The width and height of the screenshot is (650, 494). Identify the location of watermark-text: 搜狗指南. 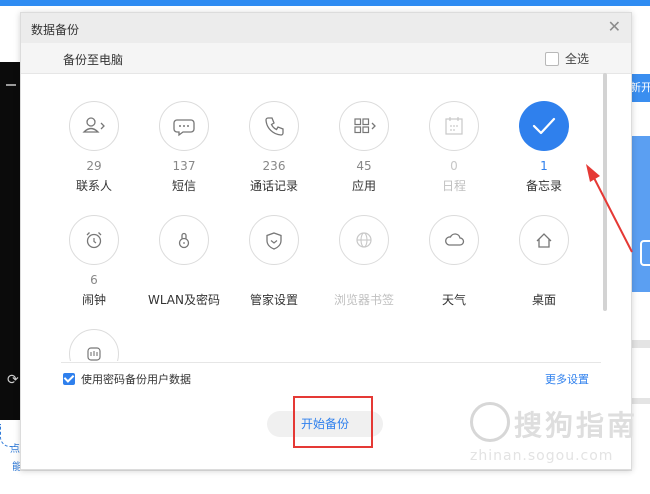
(576, 425).